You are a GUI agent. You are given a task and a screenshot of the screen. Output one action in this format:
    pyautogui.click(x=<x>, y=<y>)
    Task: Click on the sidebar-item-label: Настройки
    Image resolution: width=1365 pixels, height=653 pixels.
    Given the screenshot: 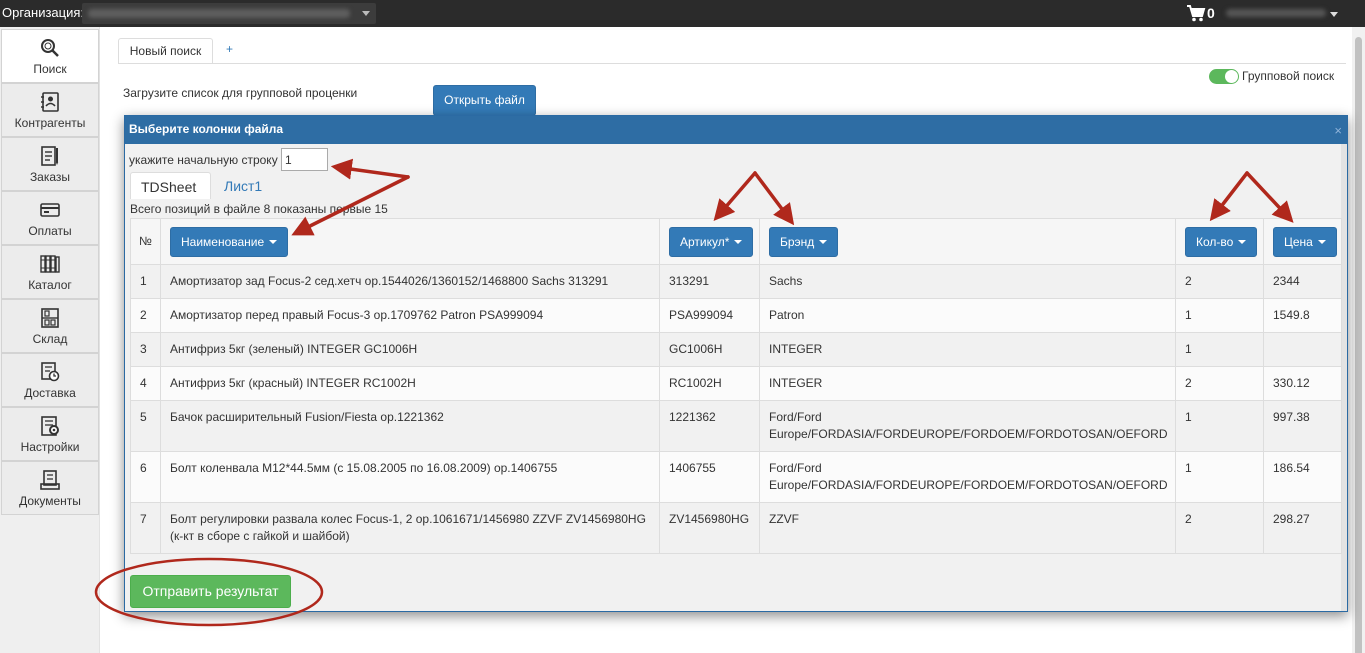 What is the action you would take?
    pyautogui.click(x=50, y=447)
    